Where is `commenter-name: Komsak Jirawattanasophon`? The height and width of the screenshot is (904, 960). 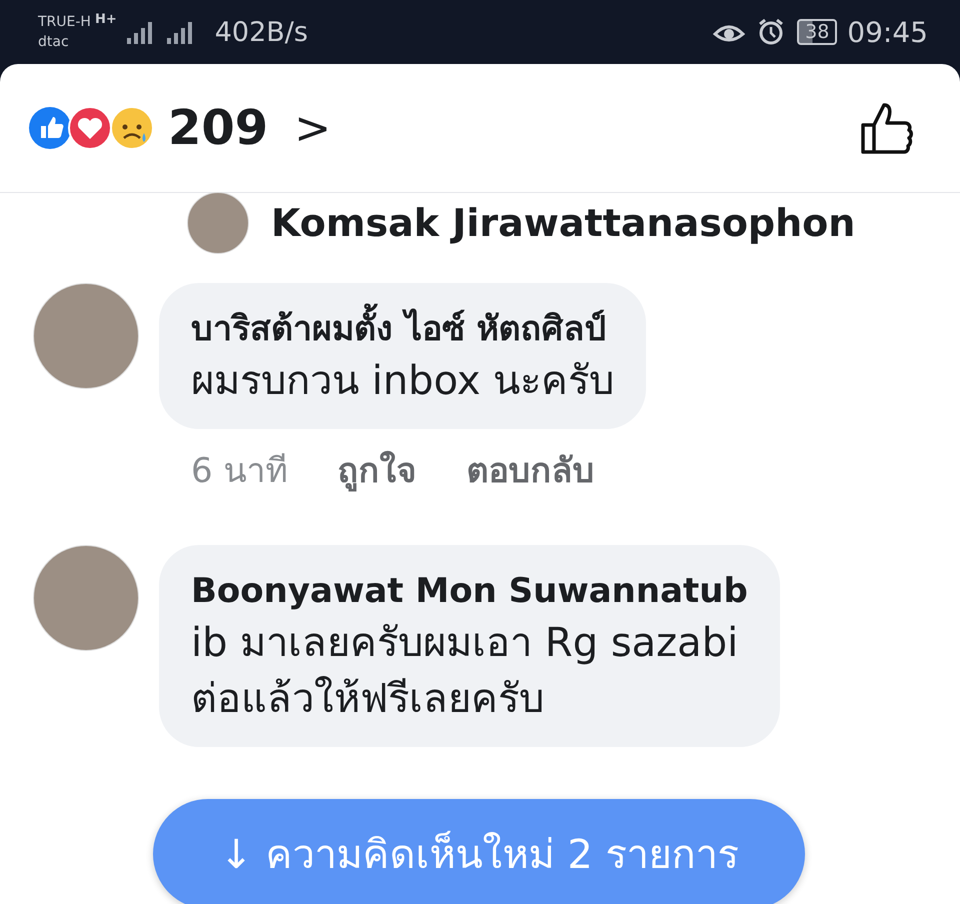
commenter-name: Komsak Jirawattanasophon is located at coordinates (563, 223).